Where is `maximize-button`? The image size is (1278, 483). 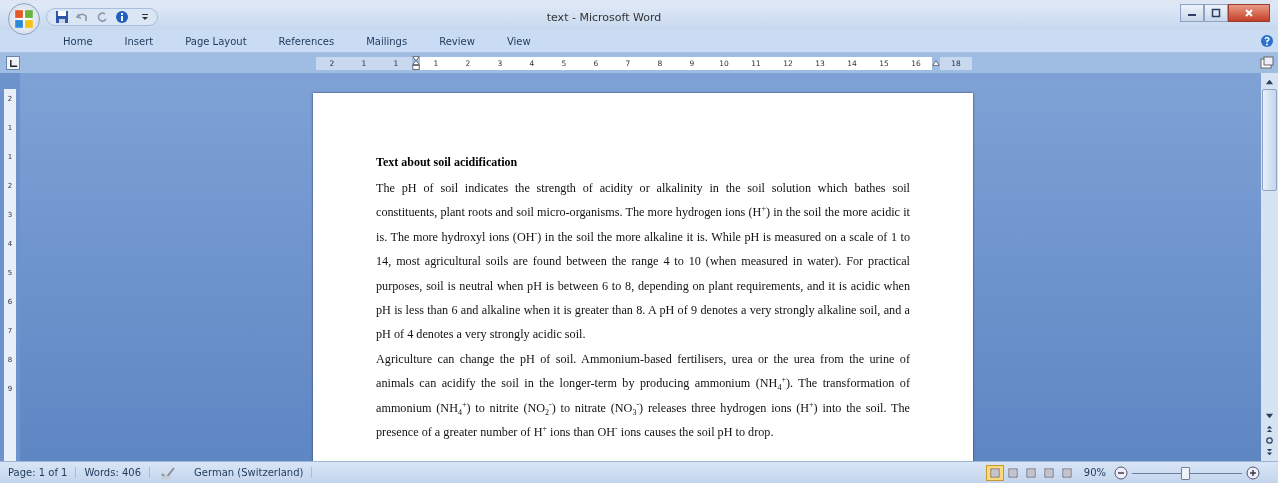
maximize-button is located at coordinates (1216, 13).